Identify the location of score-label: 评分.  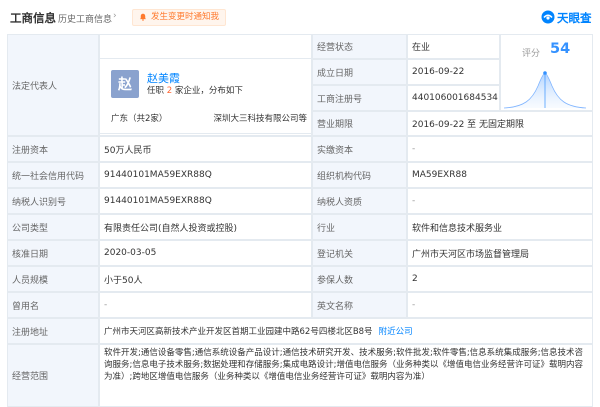
(531, 54).